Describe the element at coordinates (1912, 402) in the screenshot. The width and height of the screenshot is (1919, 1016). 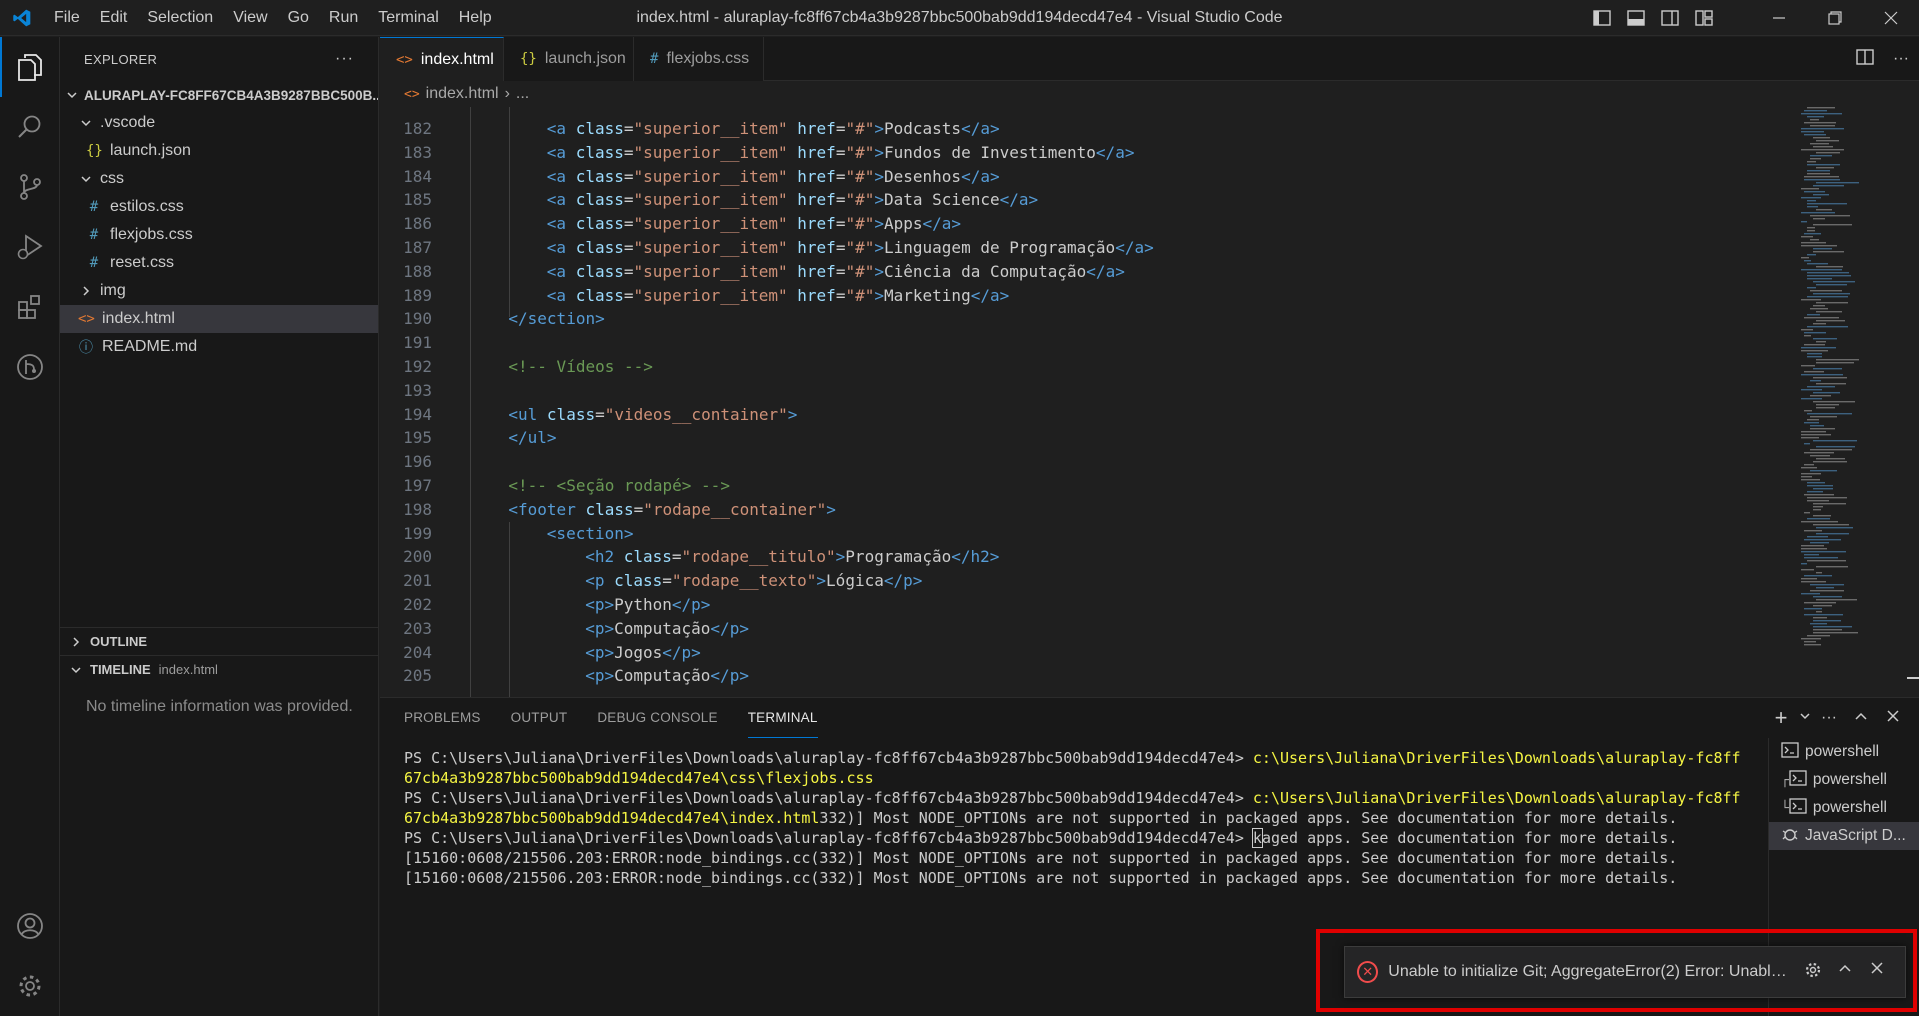
I see `editor-scrollbar` at that location.